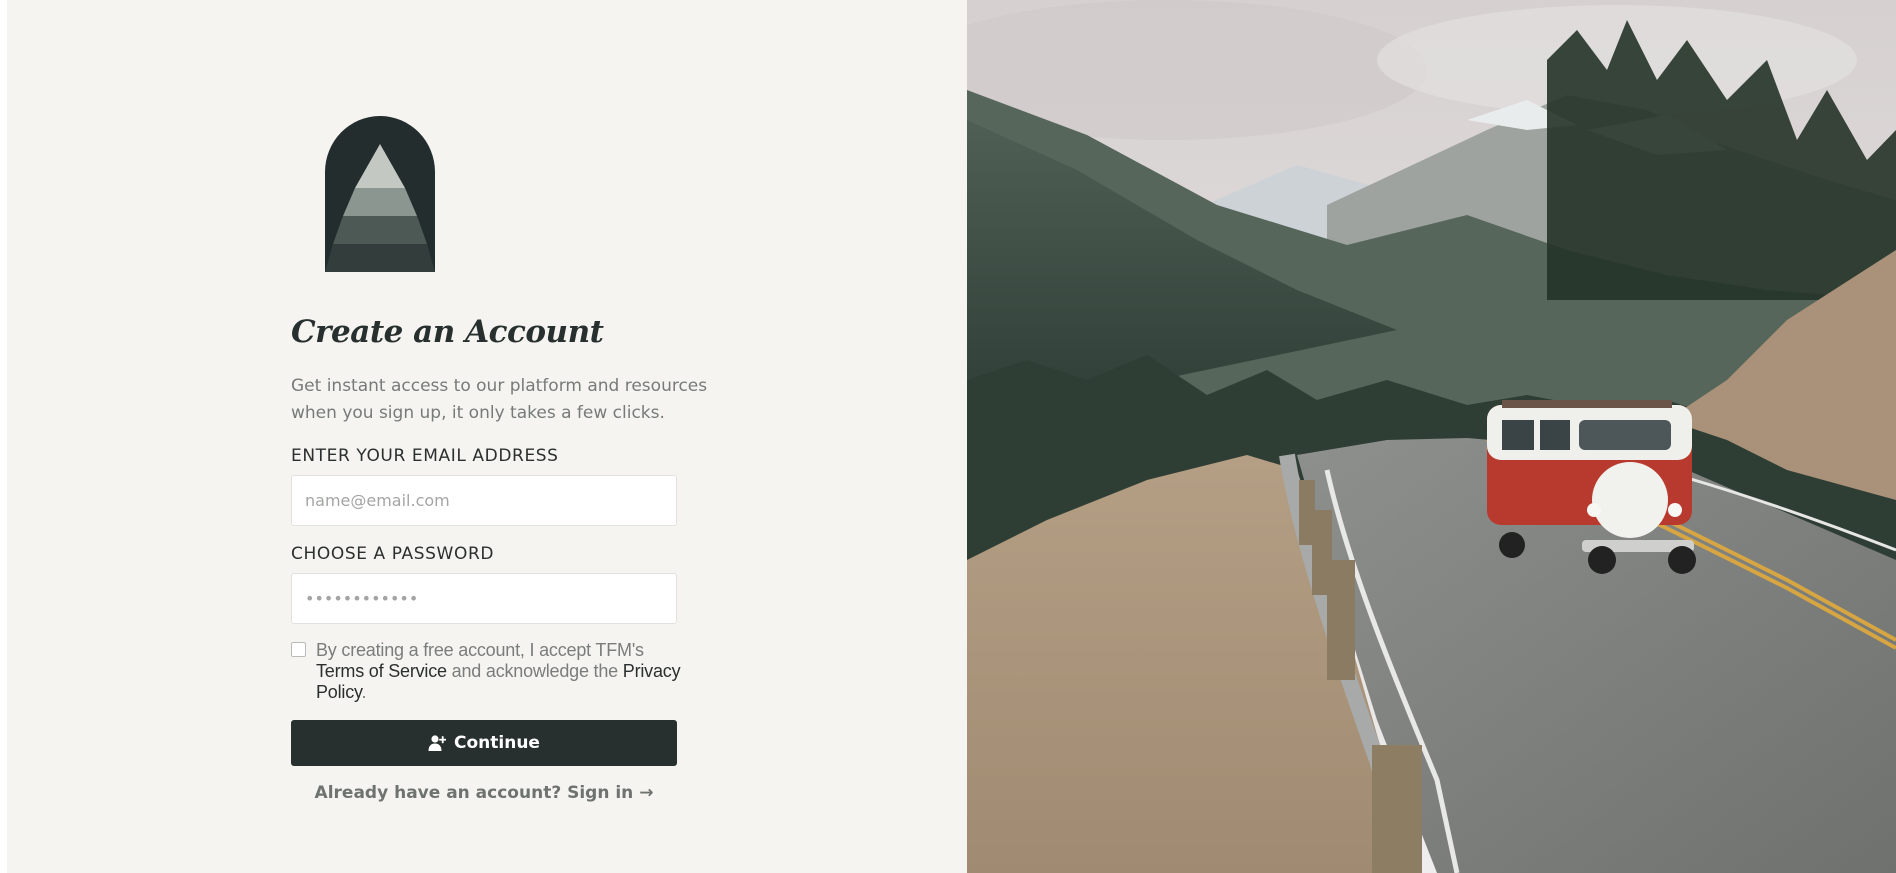 This screenshot has width=1896, height=873. I want to click on password-label: CHOOSE A PASSWORD, so click(393, 554).